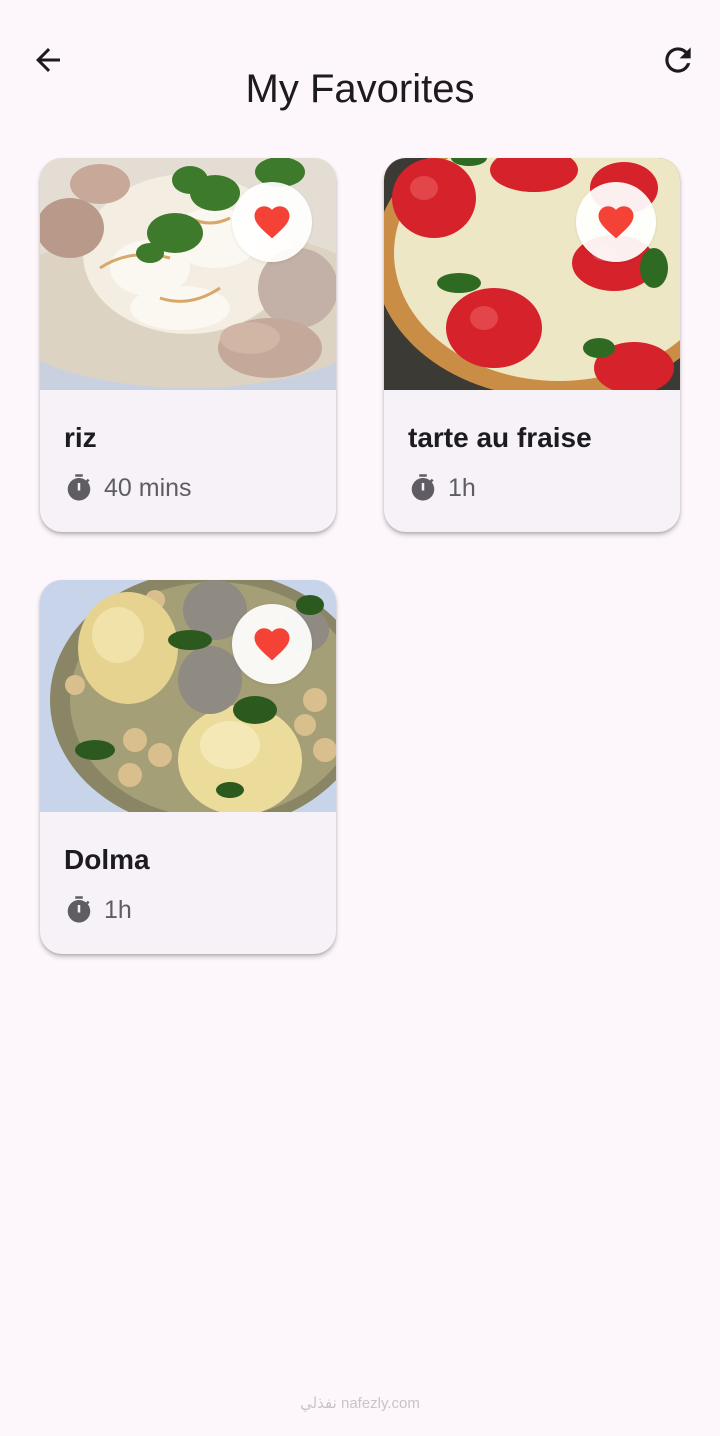 The image size is (720, 1436). I want to click on watermark: نفذلي nafezly.com, so click(360, 1403).